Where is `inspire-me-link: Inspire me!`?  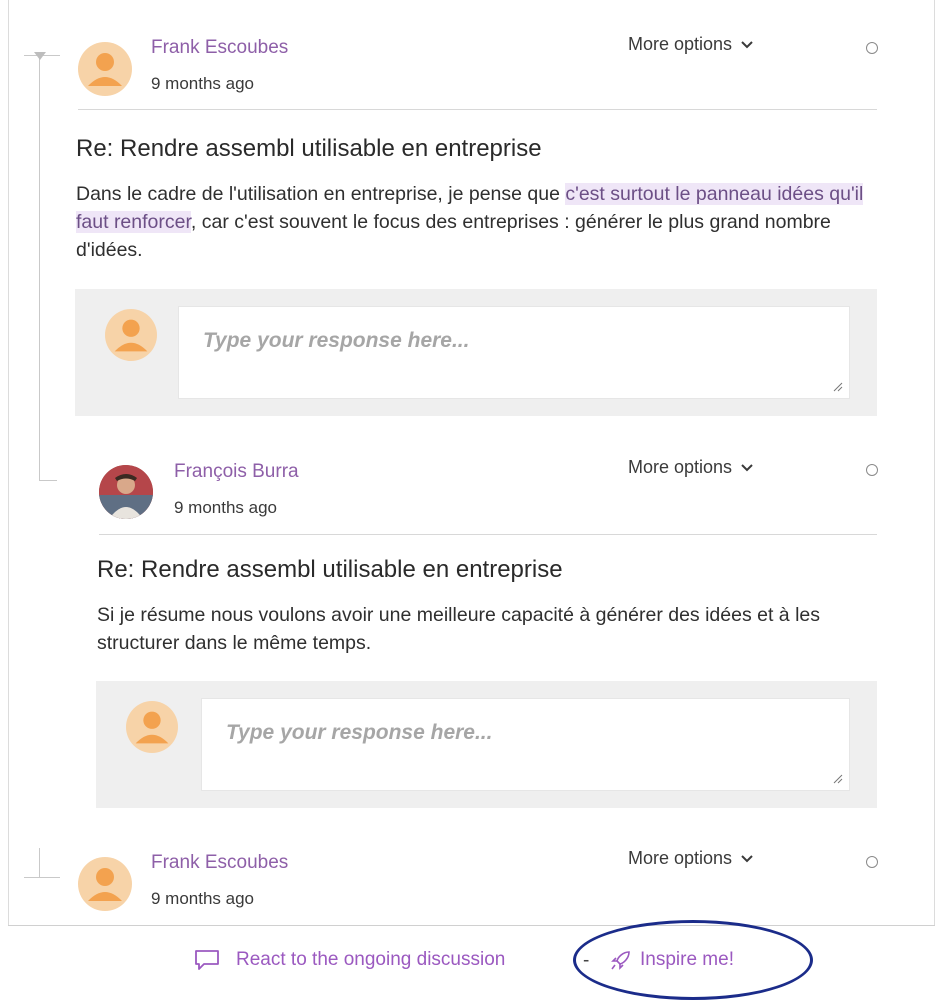
inspire-me-link: Inspire me! is located at coordinates (672, 960).